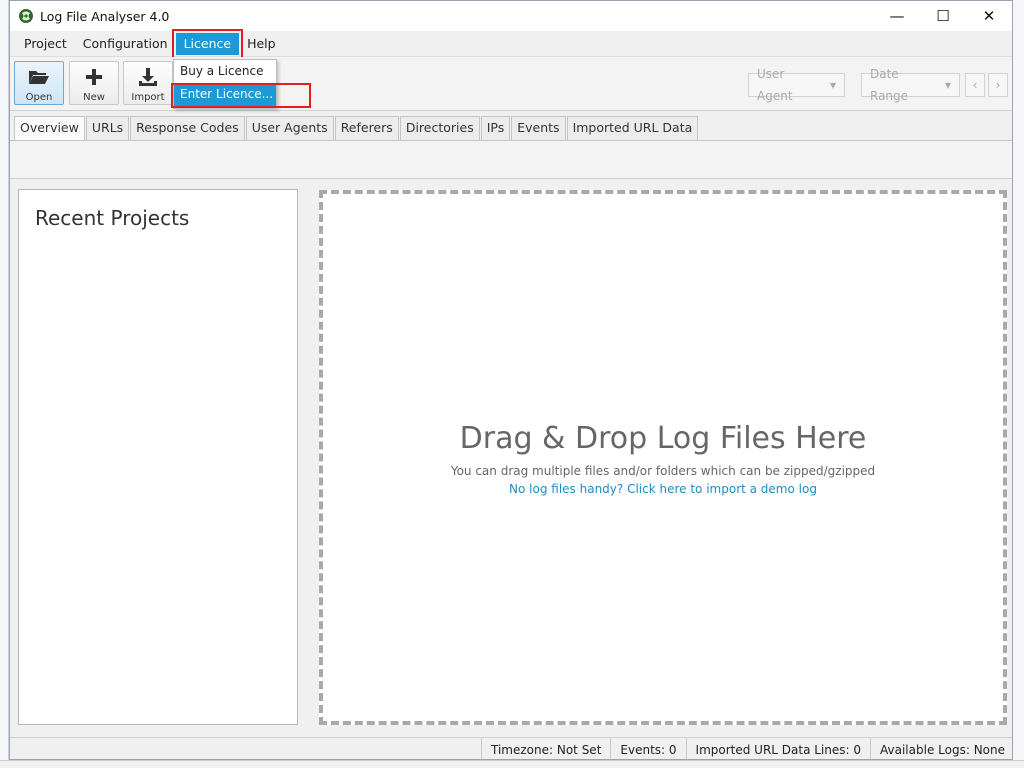 The width and height of the screenshot is (1024, 768). What do you see at coordinates (366, 128) in the screenshot?
I see `tab-referers: Referers` at bounding box center [366, 128].